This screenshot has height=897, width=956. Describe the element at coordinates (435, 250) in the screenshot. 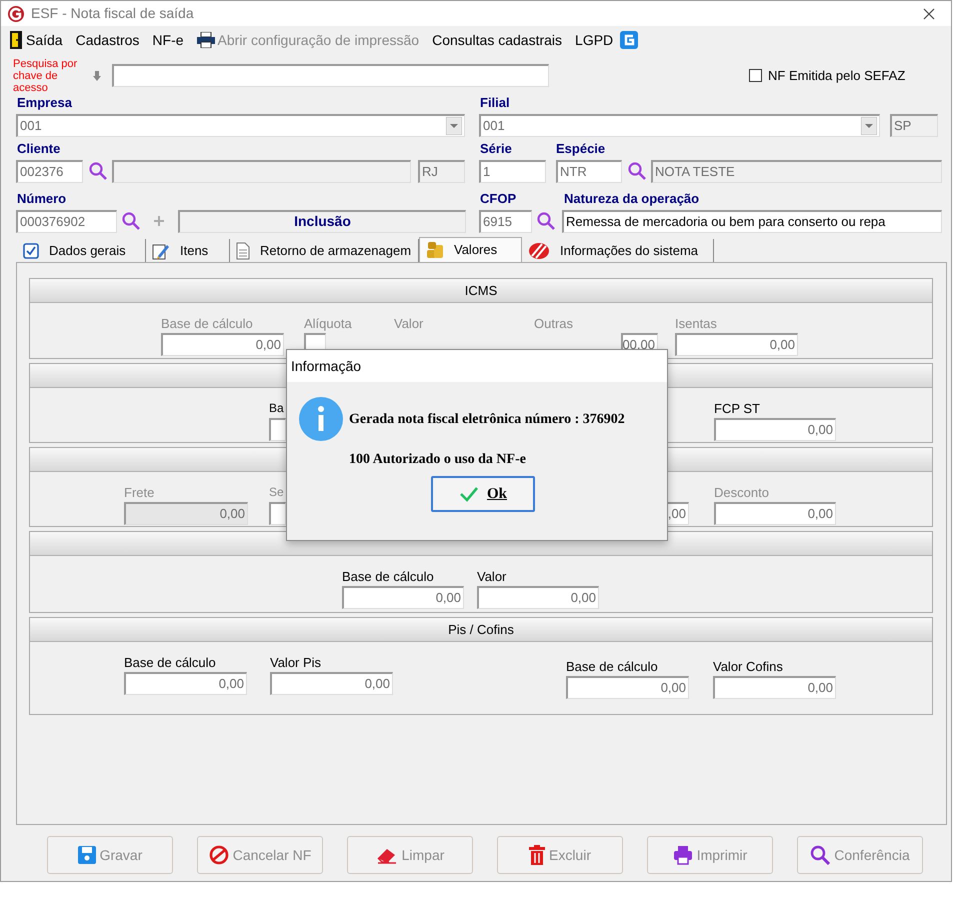

I see `coins-icon` at that location.